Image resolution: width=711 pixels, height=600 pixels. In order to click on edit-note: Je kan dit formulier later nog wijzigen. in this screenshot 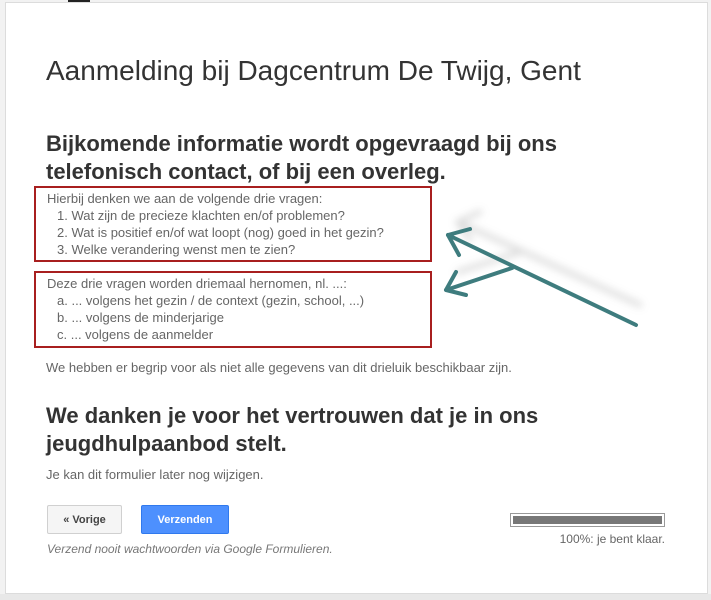, I will do `click(155, 474)`.